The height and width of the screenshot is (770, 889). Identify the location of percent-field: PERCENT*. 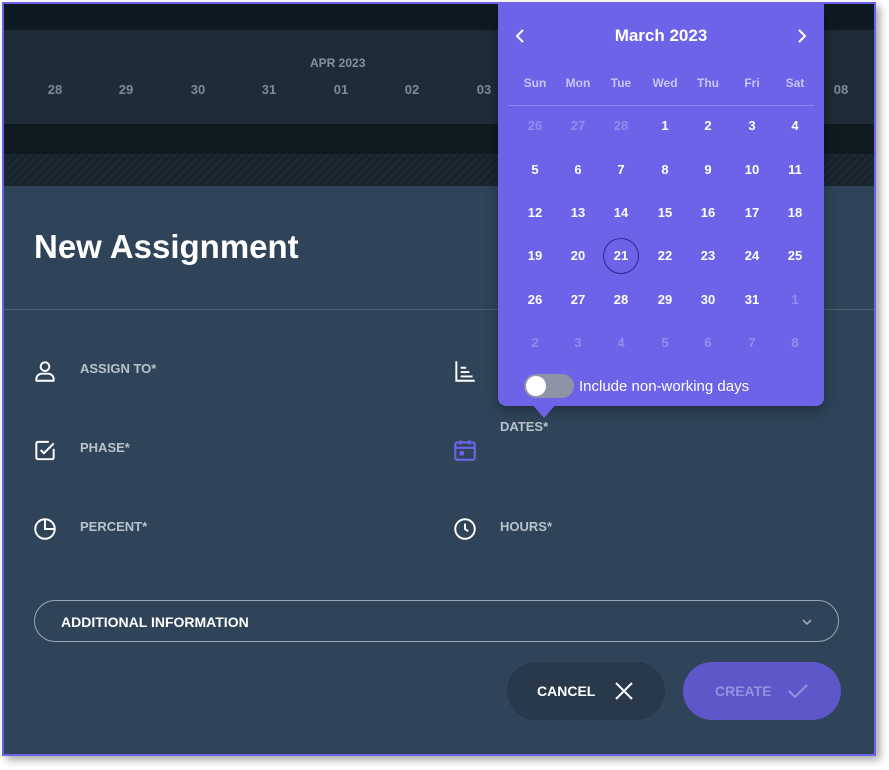
(113, 526).